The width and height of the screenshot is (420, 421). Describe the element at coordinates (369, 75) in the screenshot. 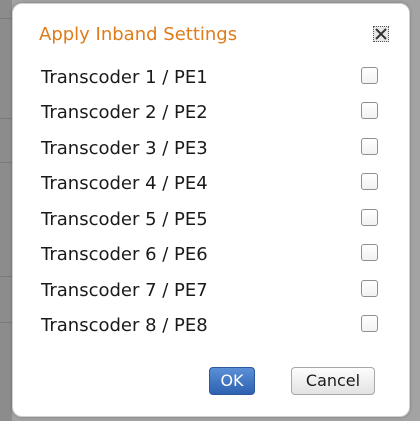

I see `transcoder-1-checkbox` at that location.